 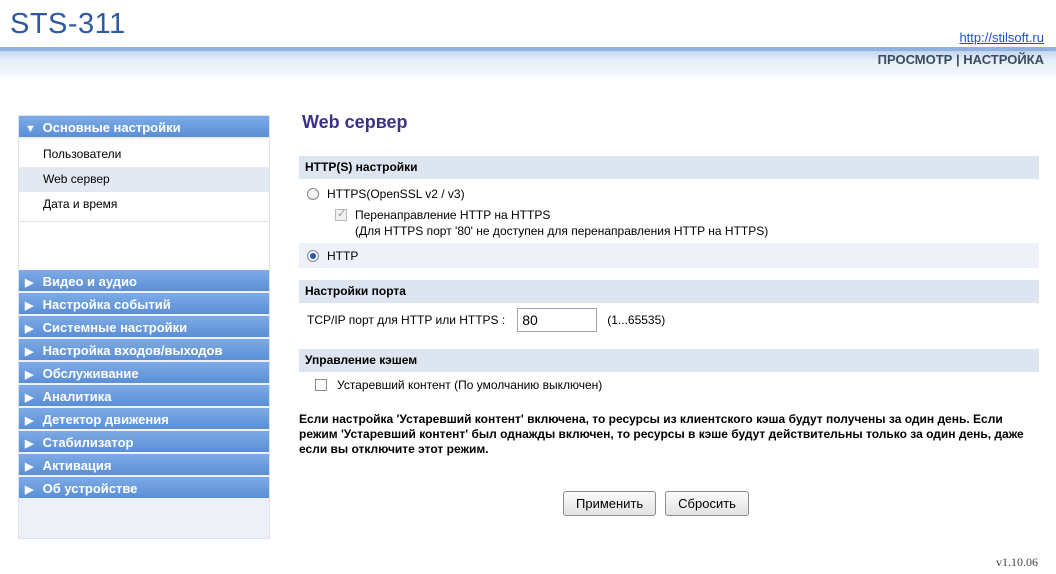 I want to click on page-title: Web сервер, so click(x=355, y=122).